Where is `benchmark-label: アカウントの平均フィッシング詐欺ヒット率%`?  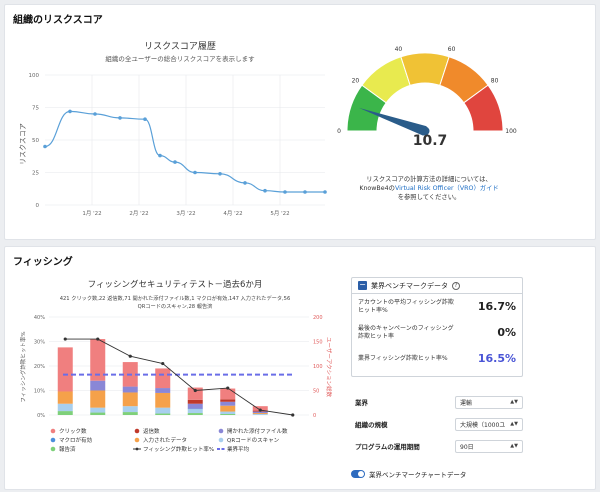 benchmark-label: アカウントの平均フィッシング詐欺ヒット率% is located at coordinates (406, 306).